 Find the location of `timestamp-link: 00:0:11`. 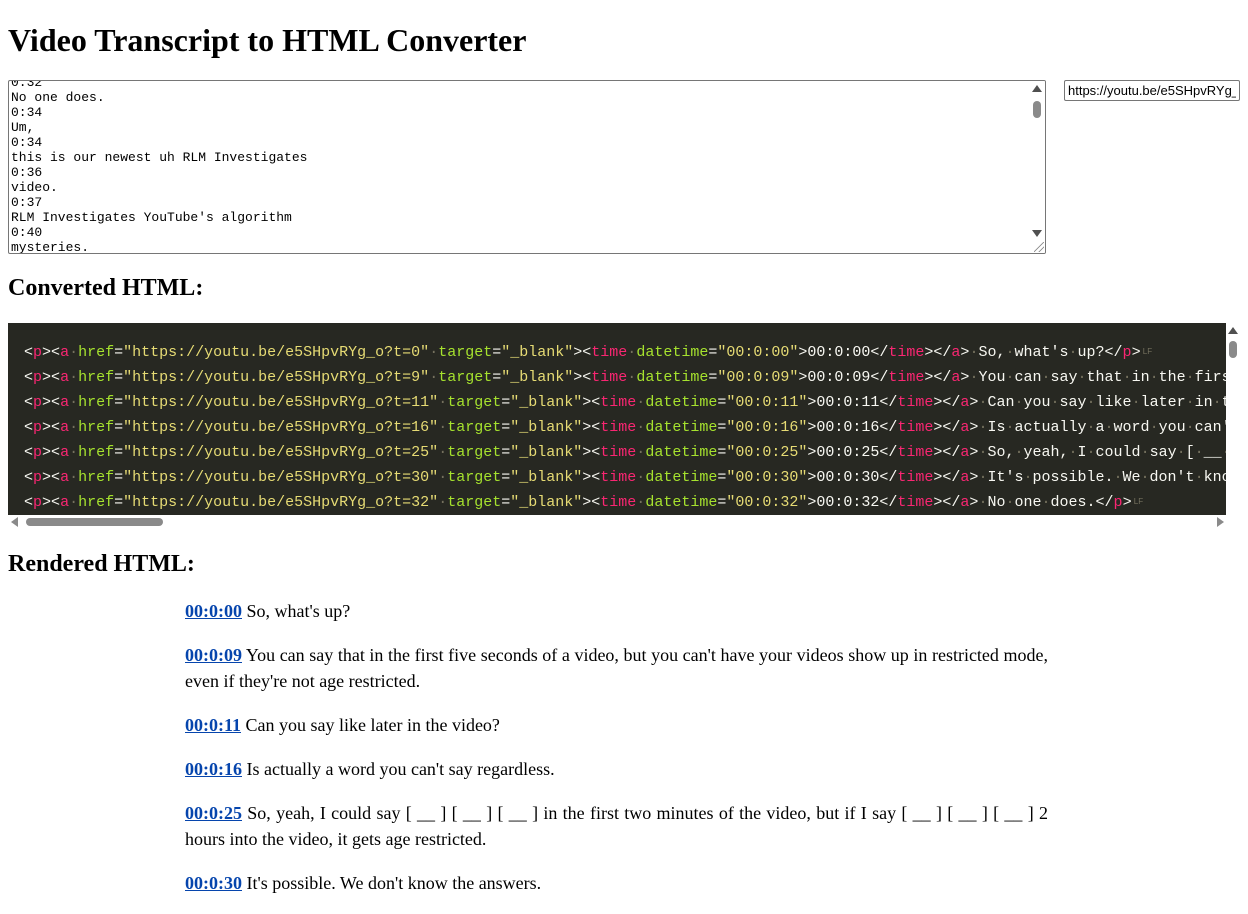

timestamp-link: 00:0:11 is located at coordinates (213, 725).